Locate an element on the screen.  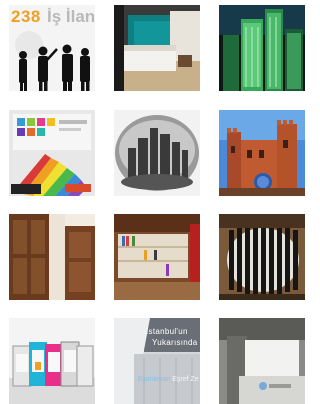
gallery-thumbnail-bedroom is located at coordinates (157, 48).